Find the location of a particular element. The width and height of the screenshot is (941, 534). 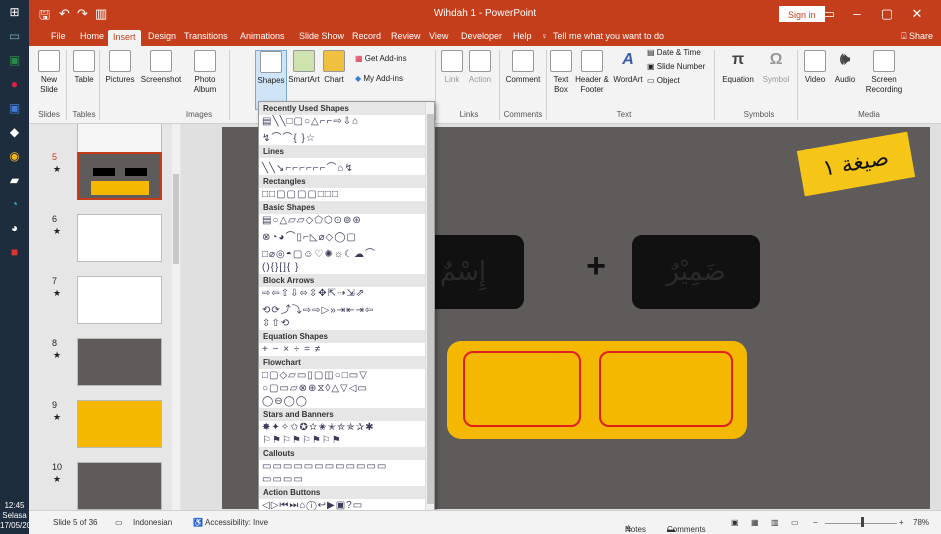

shape-row: ◯⊖◯◯ is located at coordinates (346, 401).